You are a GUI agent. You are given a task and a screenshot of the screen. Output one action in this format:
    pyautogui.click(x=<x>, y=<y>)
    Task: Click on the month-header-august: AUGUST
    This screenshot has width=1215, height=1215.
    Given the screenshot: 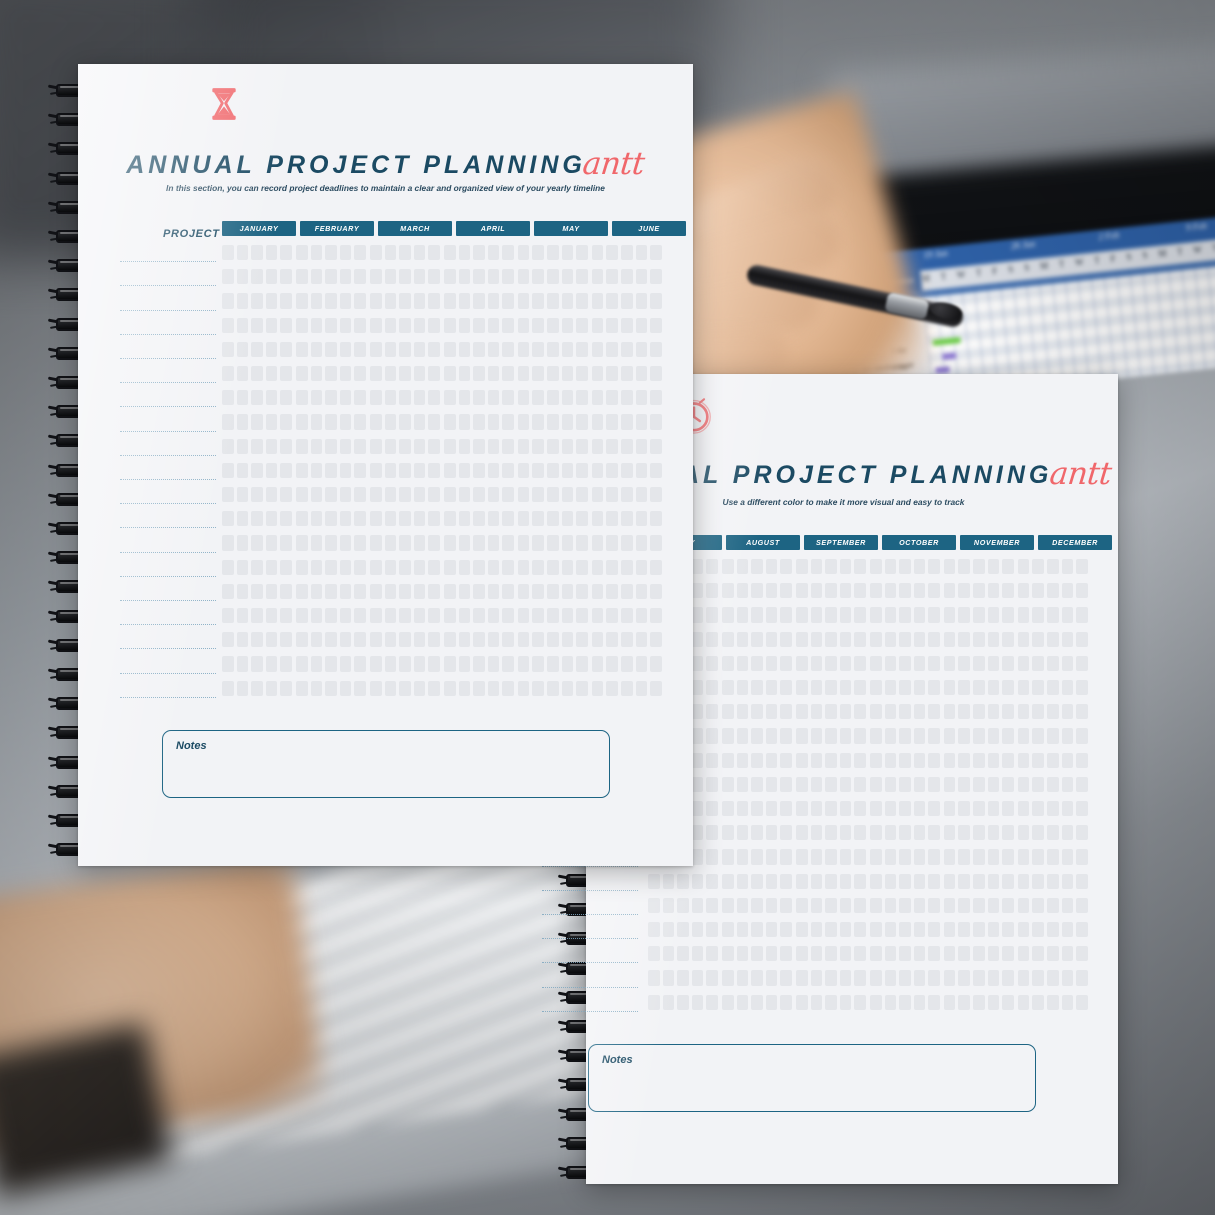 What is the action you would take?
    pyautogui.click(x=763, y=542)
    